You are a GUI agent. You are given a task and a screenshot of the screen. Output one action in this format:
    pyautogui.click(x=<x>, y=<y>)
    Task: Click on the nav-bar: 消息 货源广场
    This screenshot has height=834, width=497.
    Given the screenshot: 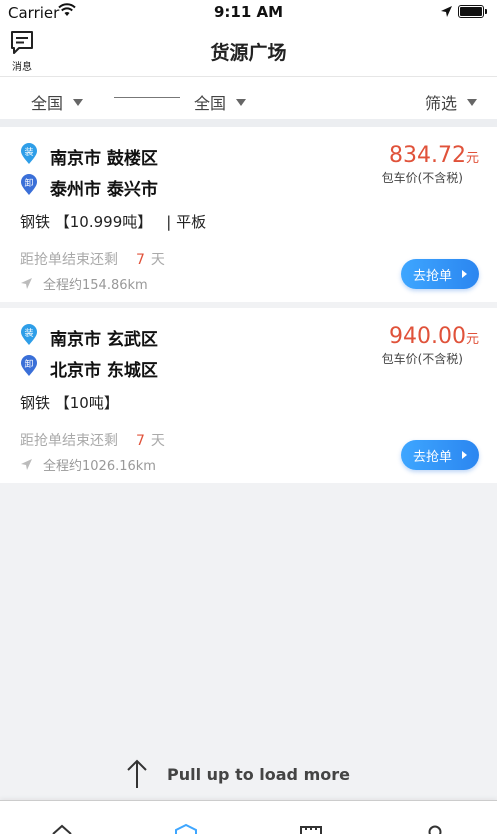 What is the action you would take?
    pyautogui.click(x=248, y=51)
    